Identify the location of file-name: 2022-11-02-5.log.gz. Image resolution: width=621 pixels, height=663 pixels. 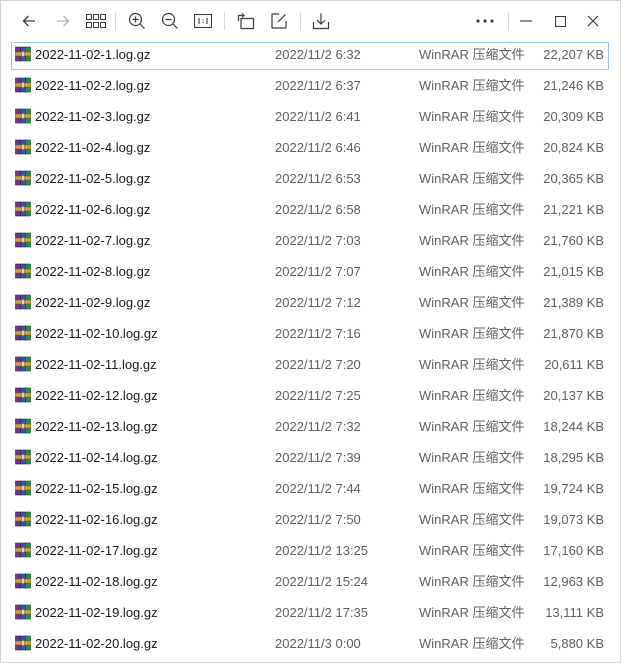
(93, 178).